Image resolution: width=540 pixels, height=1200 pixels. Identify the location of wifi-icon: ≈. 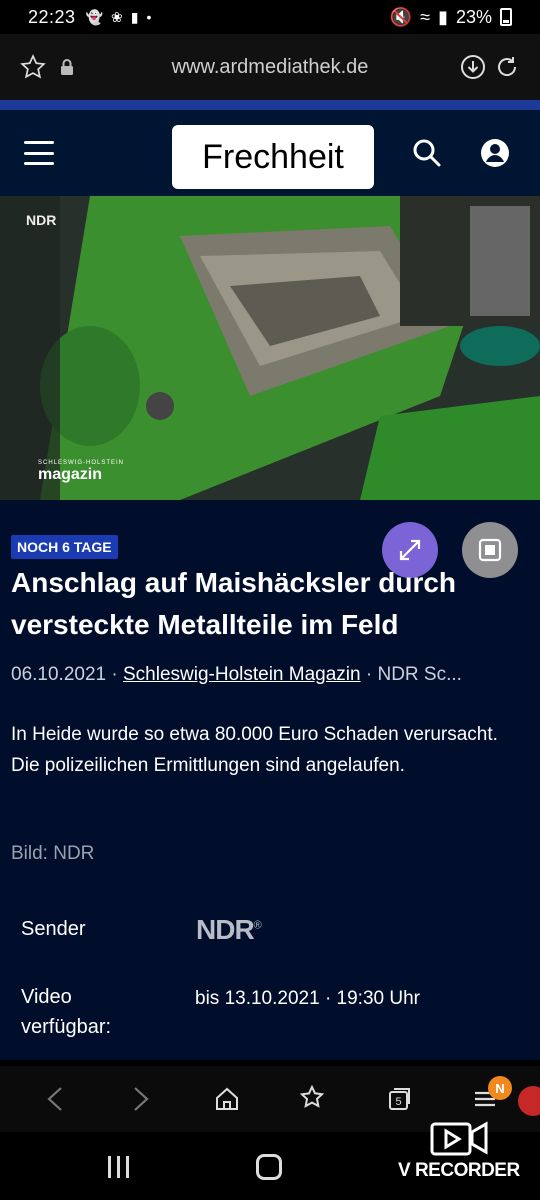
(425, 16).